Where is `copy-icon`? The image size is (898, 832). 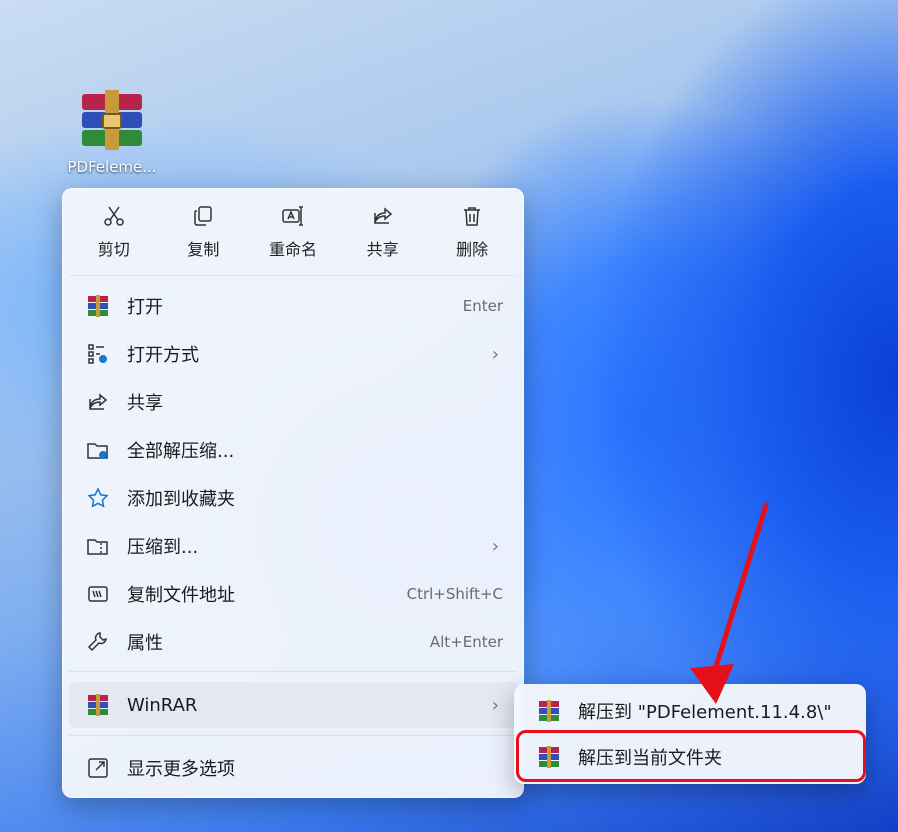 copy-icon is located at coordinates (203, 216).